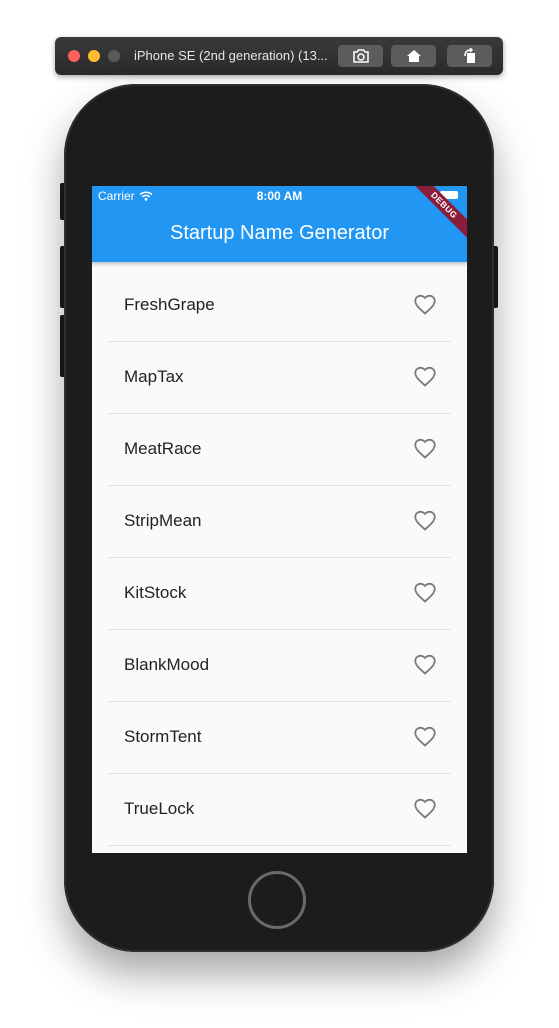 This screenshot has width=559, height=1028. I want to click on app-title: Startup Name Generator, so click(279, 233).